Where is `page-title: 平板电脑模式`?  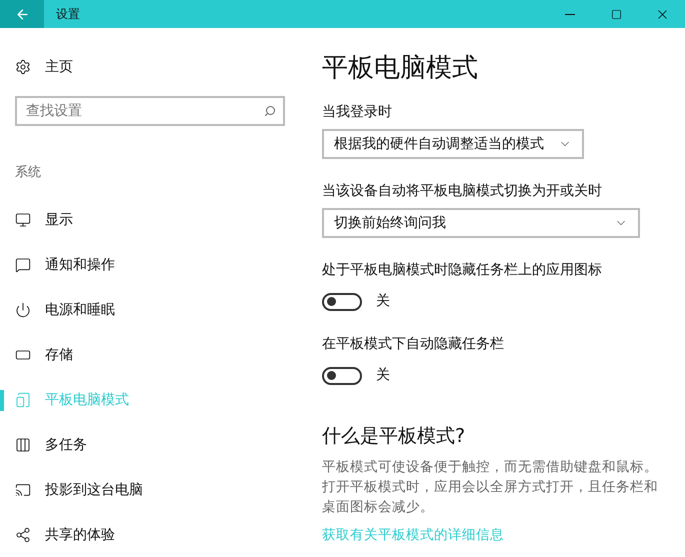 page-title: 平板电脑模式 is located at coordinates (400, 68).